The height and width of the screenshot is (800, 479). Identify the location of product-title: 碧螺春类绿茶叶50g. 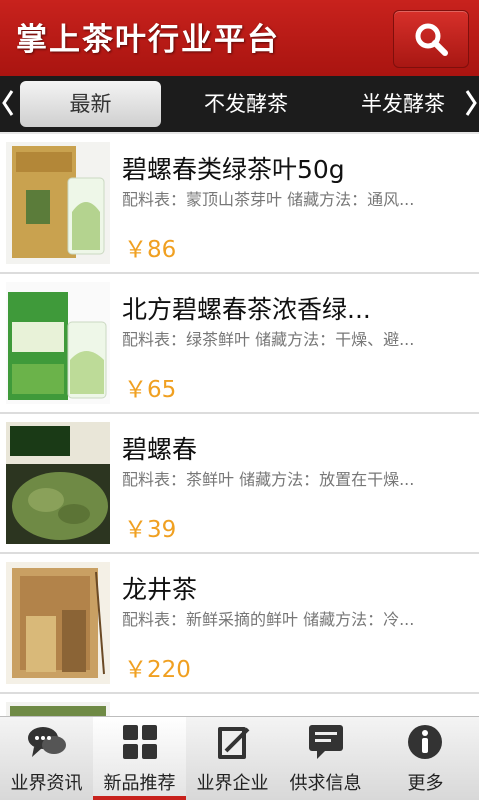
(233, 169).